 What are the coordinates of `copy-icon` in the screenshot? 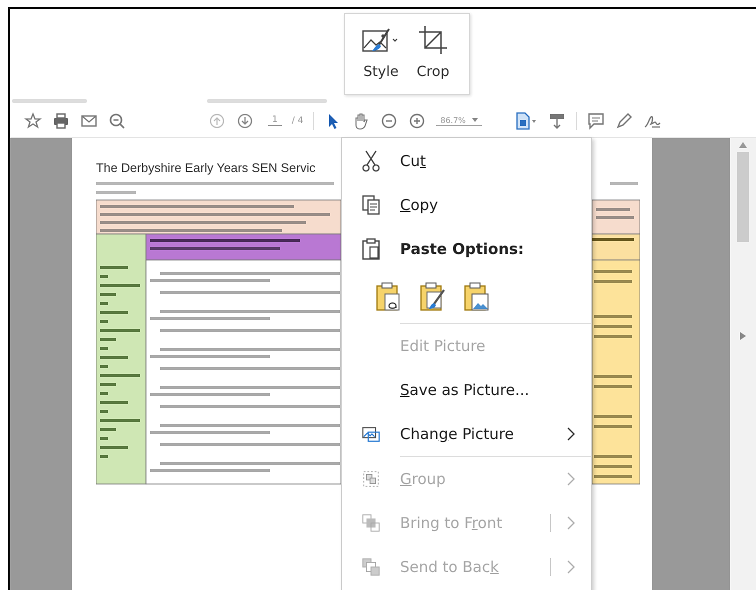 It's located at (371, 205).